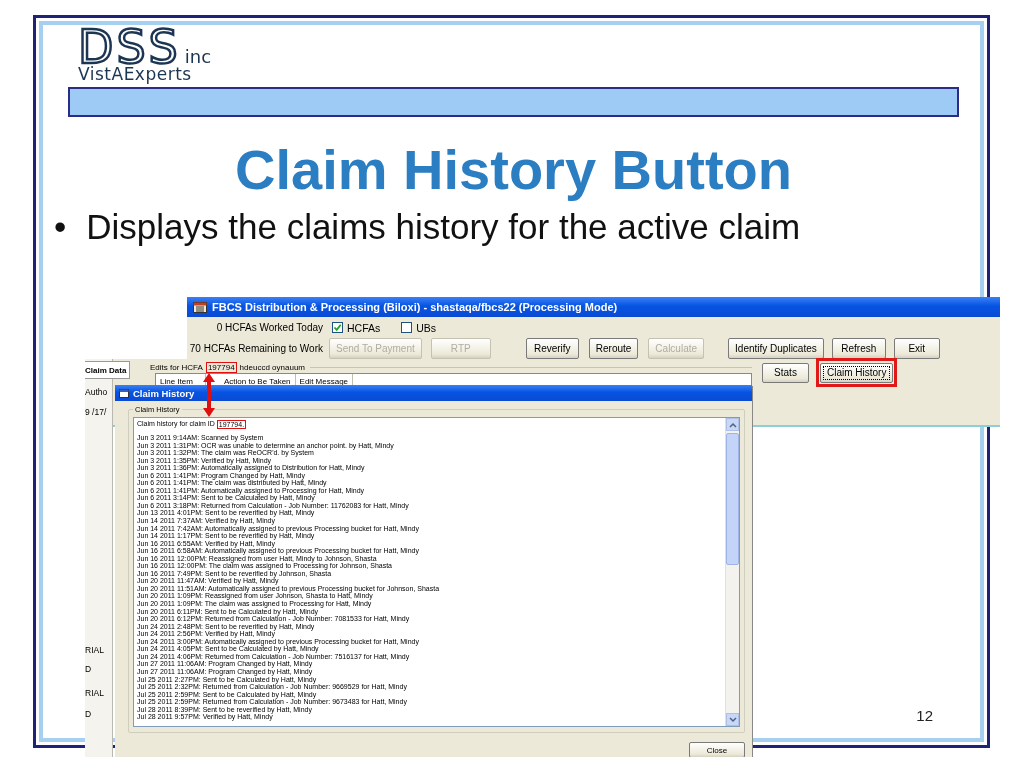 The image size is (1024, 768). Describe the element at coordinates (513, 170) in the screenshot. I see `slide-title: Claim History Button` at that location.